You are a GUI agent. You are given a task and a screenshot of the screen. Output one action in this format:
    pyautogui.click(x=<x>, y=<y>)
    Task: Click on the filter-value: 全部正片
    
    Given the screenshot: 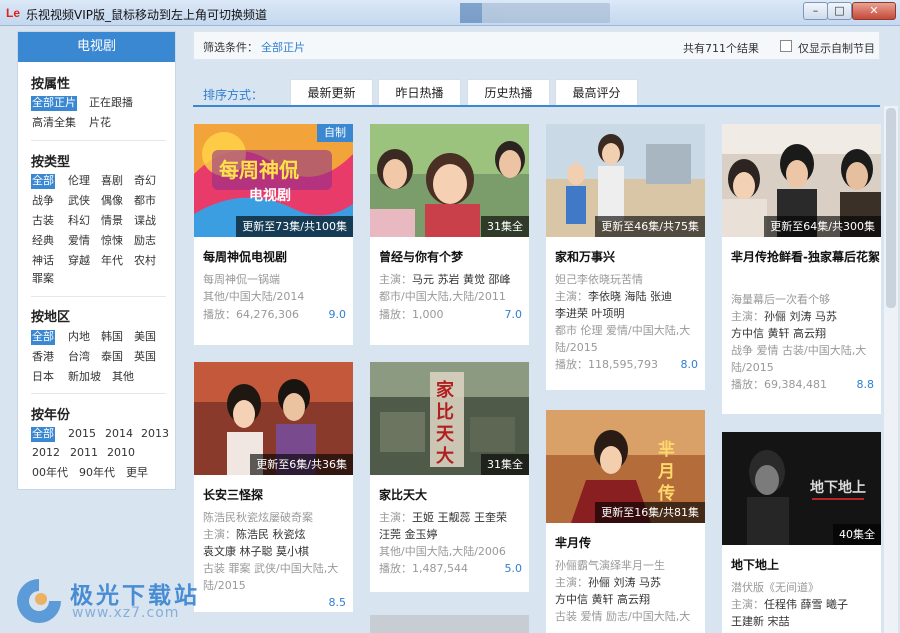 What is the action you would take?
    pyautogui.click(x=283, y=47)
    